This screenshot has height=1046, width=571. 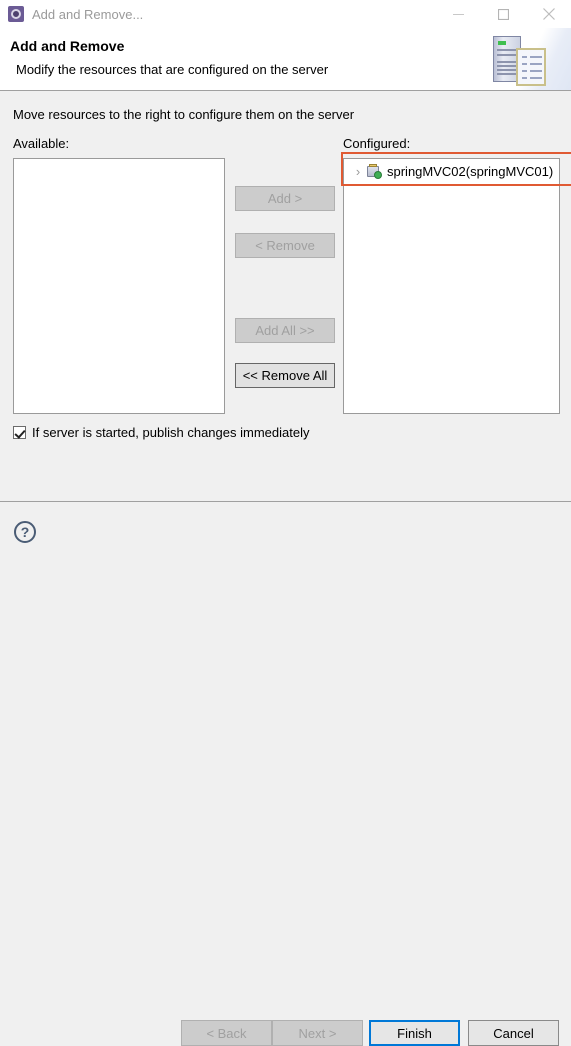 I want to click on maximize-icon, so click(x=503, y=14).